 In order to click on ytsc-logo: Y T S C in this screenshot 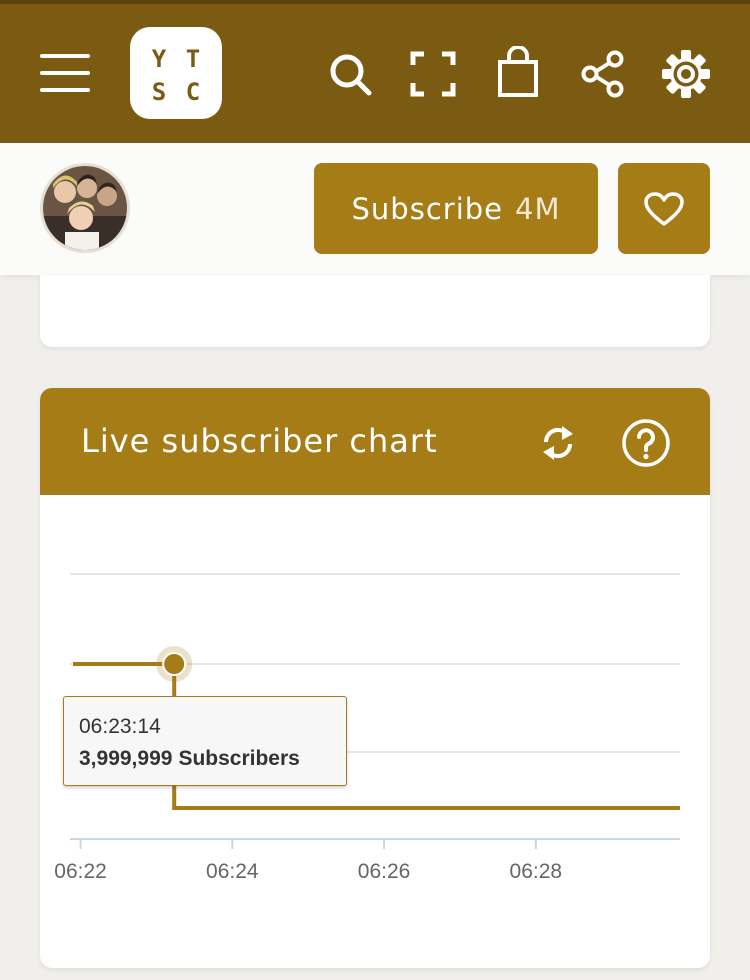, I will do `click(176, 73)`.